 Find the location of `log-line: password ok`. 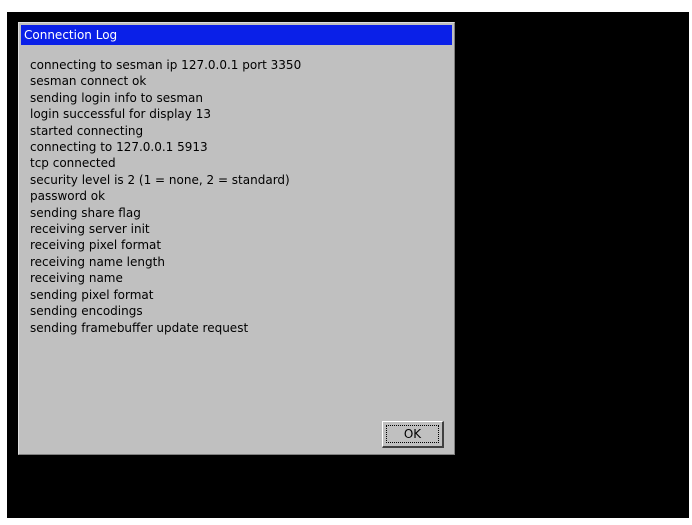

log-line: password ok is located at coordinates (68, 196).